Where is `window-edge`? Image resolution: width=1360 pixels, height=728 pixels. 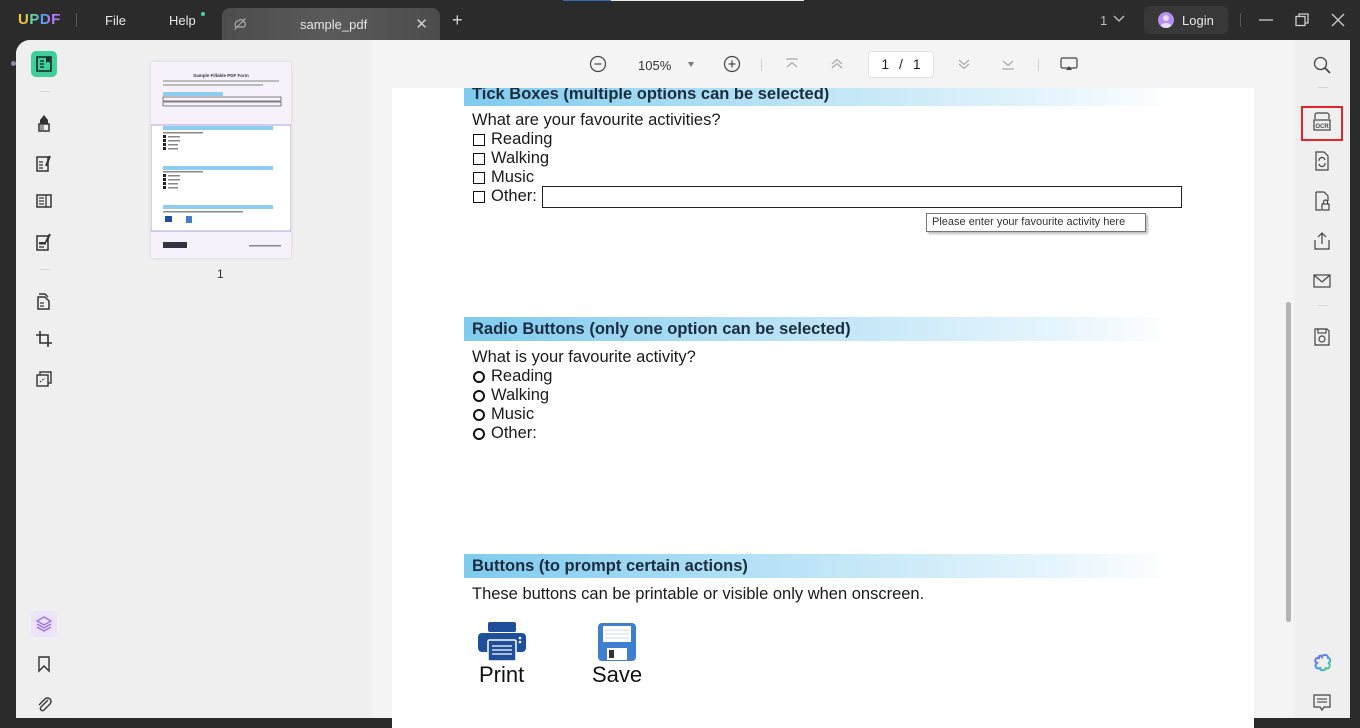 window-edge is located at coordinates (1355, 379).